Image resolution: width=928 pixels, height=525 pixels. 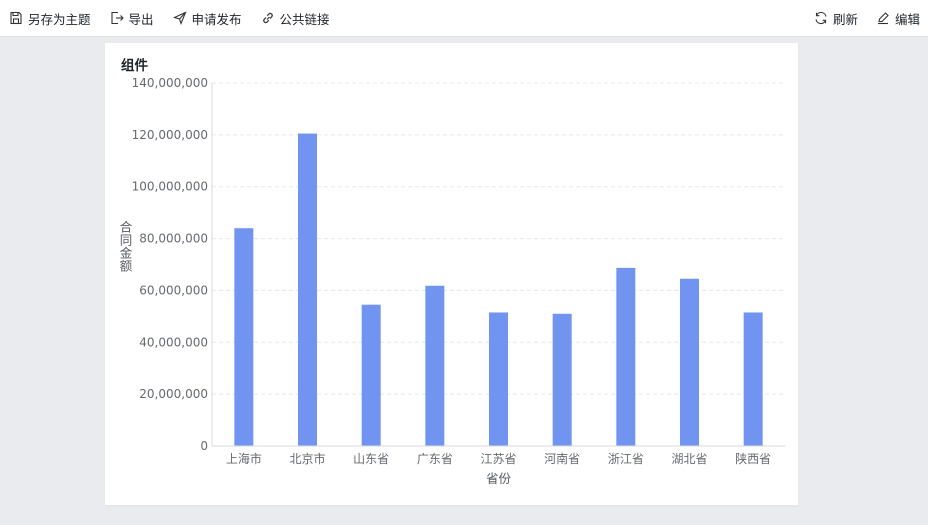 I want to click on x-tick-label: 湖北省, so click(x=689, y=458).